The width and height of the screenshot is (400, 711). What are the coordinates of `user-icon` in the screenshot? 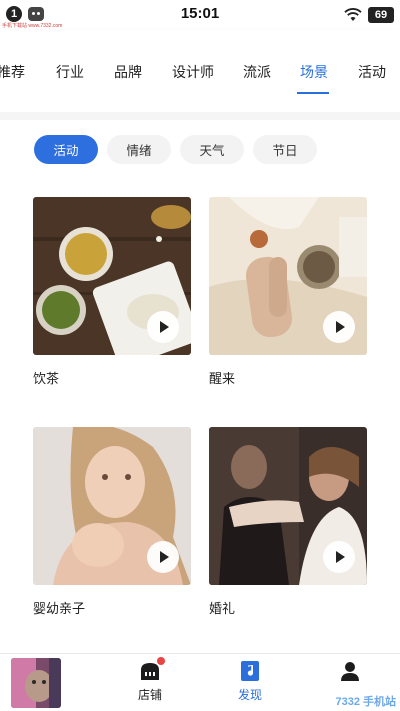 It's located at (350, 671).